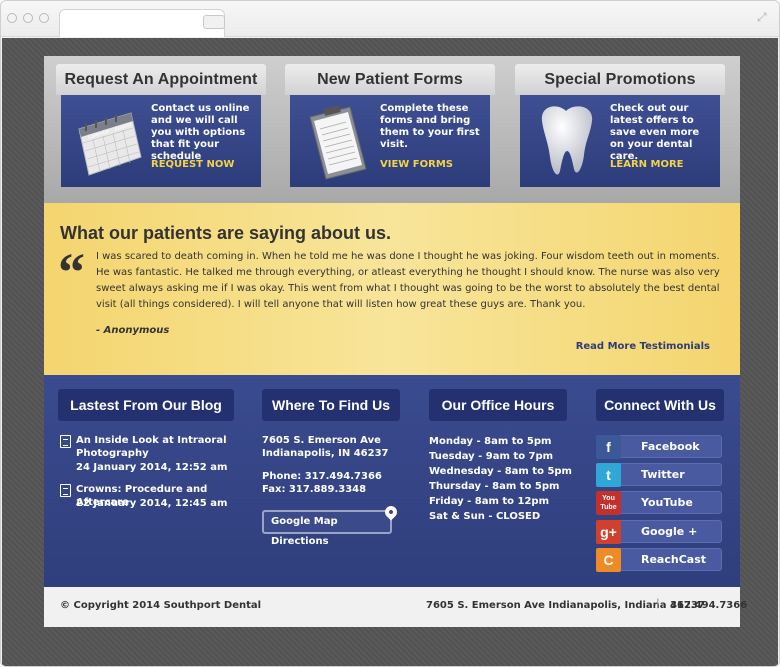 The image size is (780, 667). What do you see at coordinates (28, 18) in the screenshot?
I see `minimize-window-button` at bounding box center [28, 18].